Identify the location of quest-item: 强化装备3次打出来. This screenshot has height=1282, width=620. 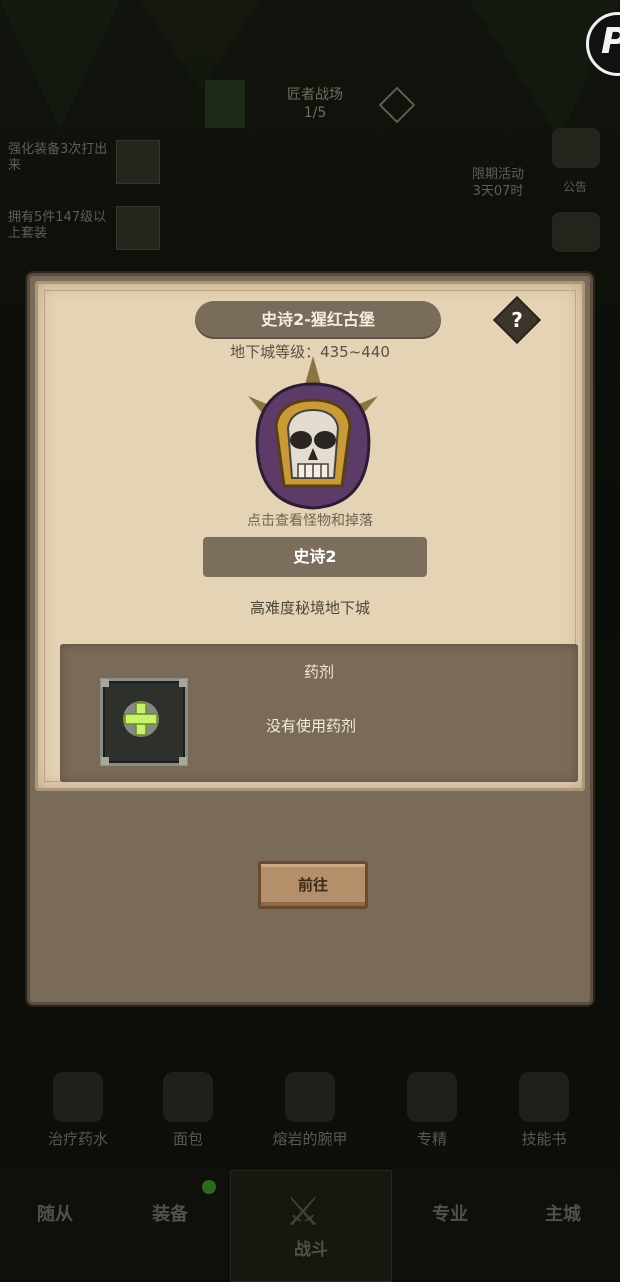
(58, 157).